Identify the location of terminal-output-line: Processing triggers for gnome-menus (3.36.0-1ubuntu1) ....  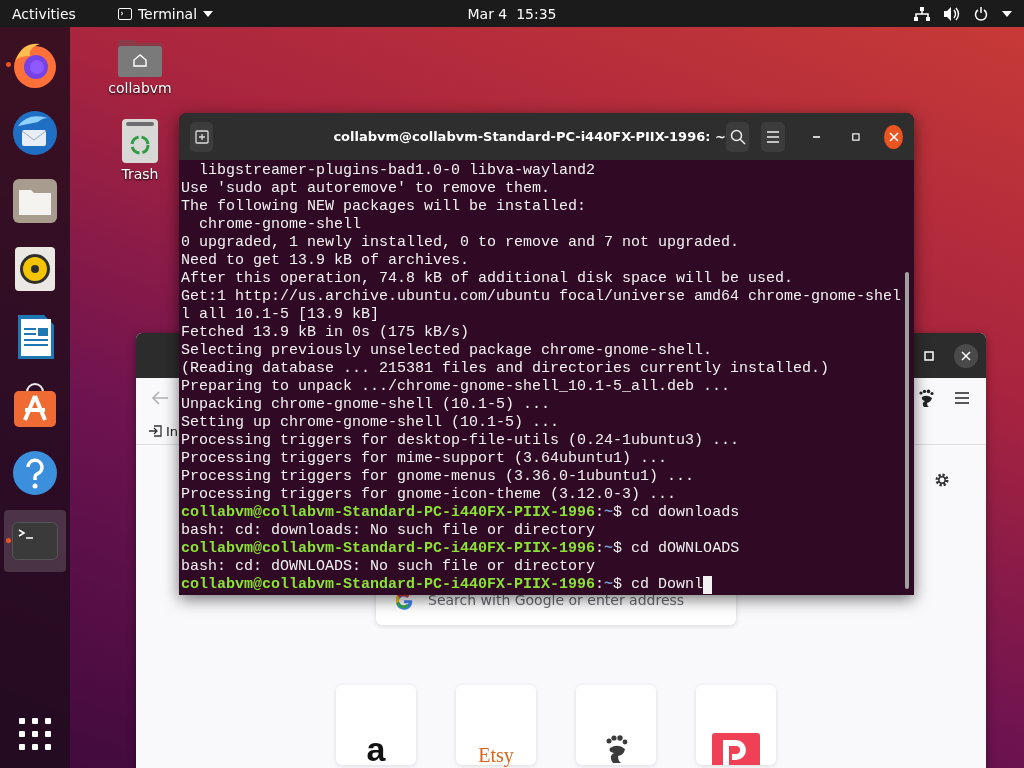
(438, 477).